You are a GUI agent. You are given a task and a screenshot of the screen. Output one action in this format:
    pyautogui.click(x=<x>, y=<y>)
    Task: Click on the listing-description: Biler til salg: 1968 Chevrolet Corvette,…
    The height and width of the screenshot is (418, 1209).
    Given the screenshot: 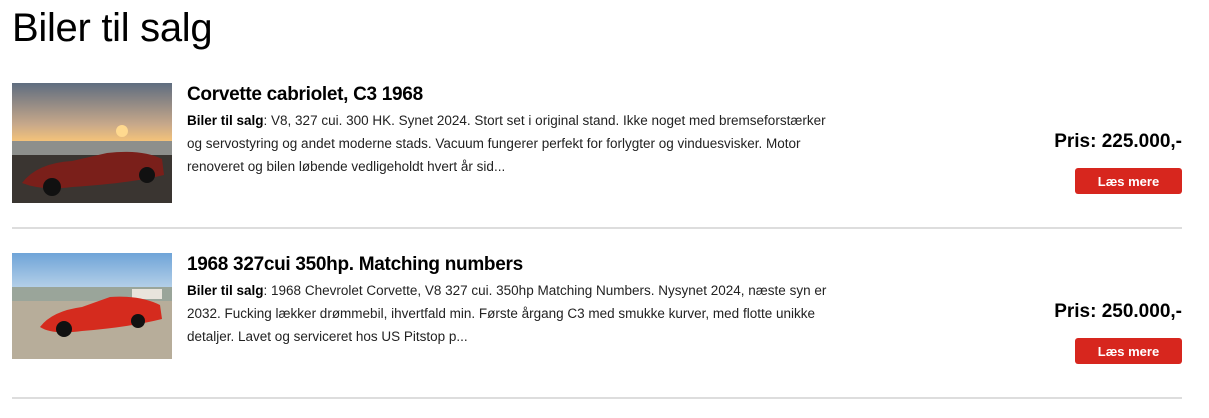 What is the action you would take?
    pyautogui.click(x=507, y=313)
    